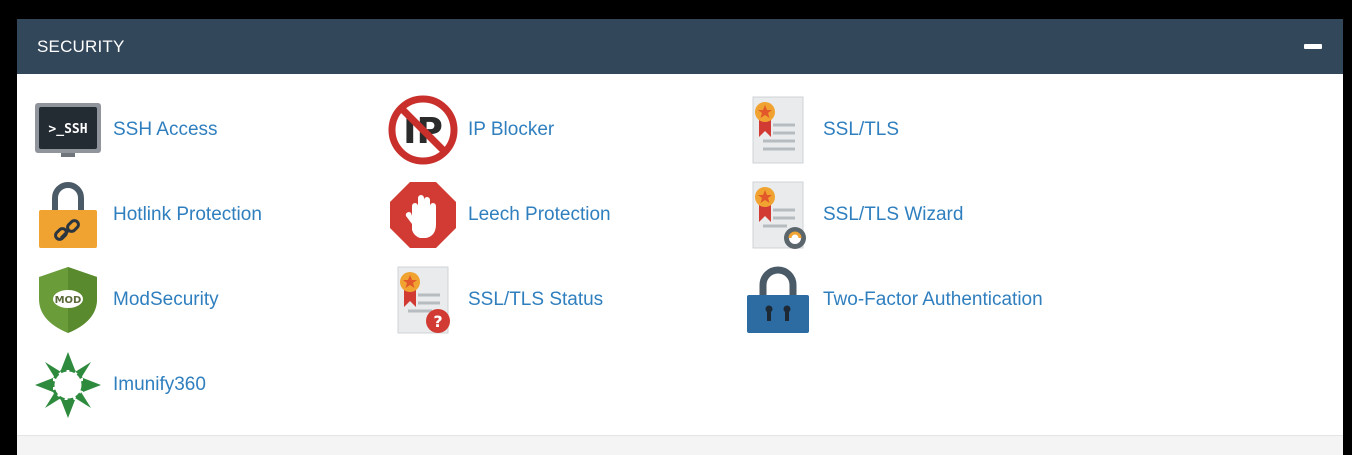 The width and height of the screenshot is (1352, 455). What do you see at coordinates (166, 299) in the screenshot?
I see `modsecurity-label: ModSecurity` at bounding box center [166, 299].